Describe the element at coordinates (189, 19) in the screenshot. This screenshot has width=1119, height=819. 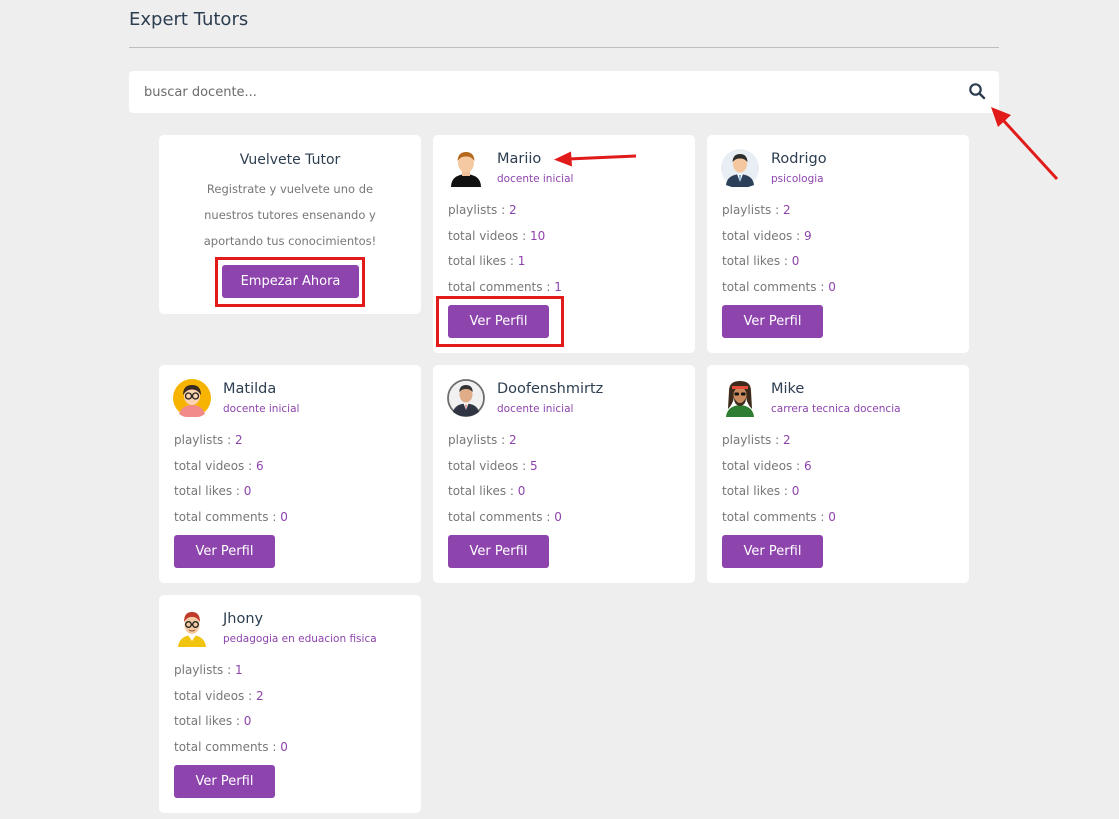
I see `page-title: Expert Tutors` at that location.